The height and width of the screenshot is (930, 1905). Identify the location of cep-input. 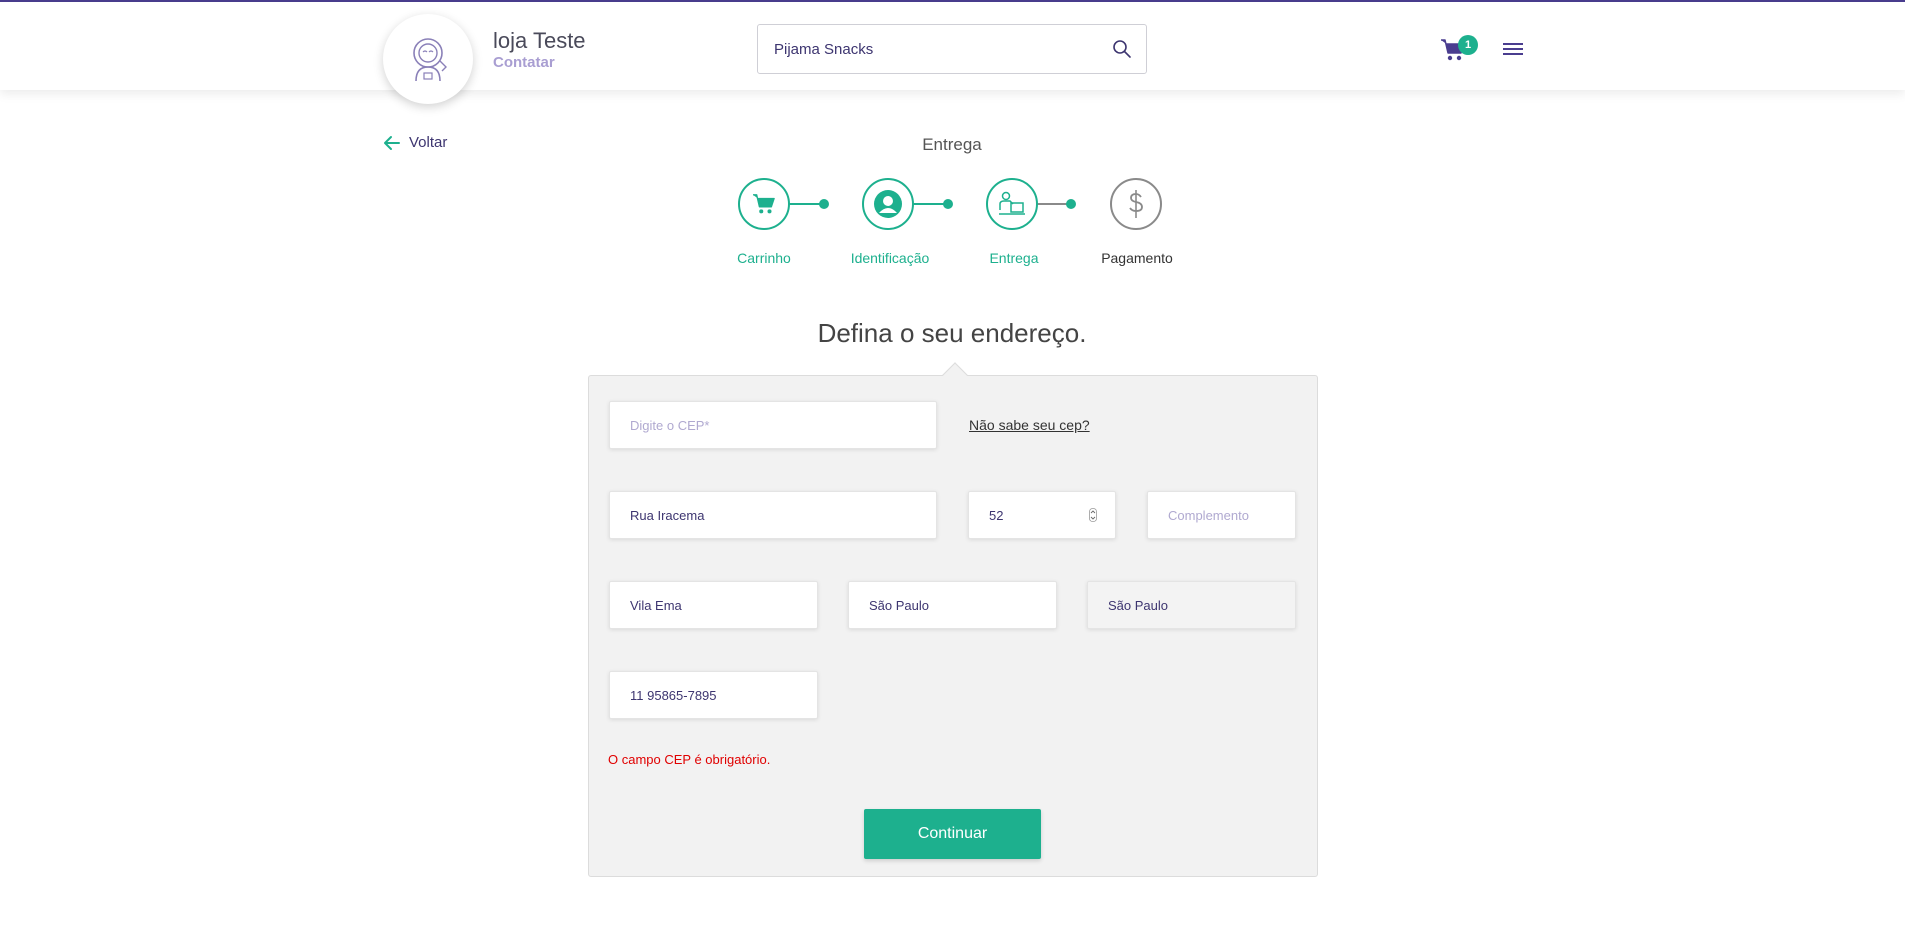
(773, 425).